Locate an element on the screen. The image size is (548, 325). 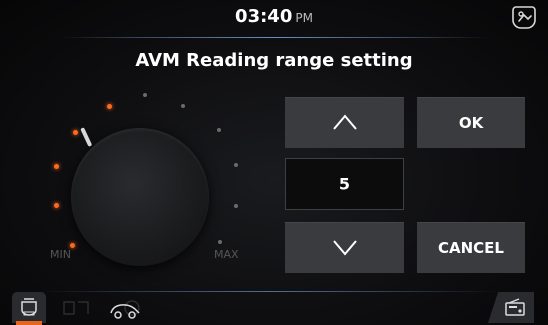
clock: 03:40 PM is located at coordinates (274, 16).